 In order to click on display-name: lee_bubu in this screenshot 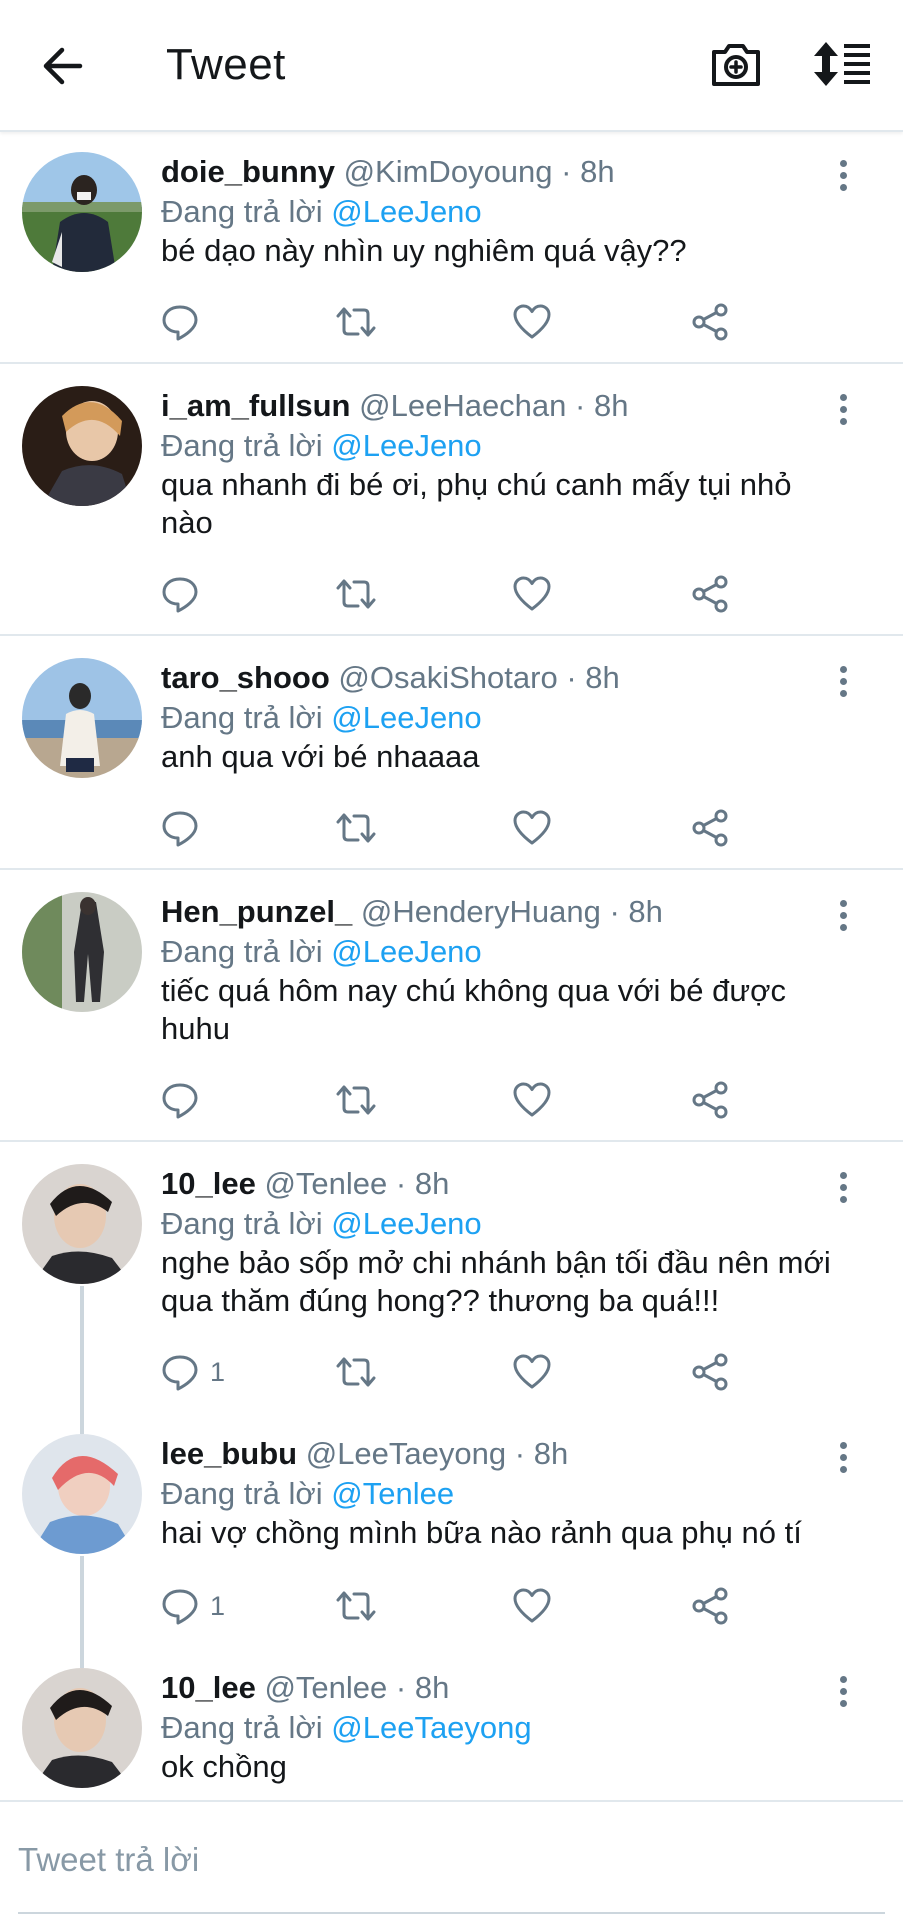, I will do `click(229, 1453)`.